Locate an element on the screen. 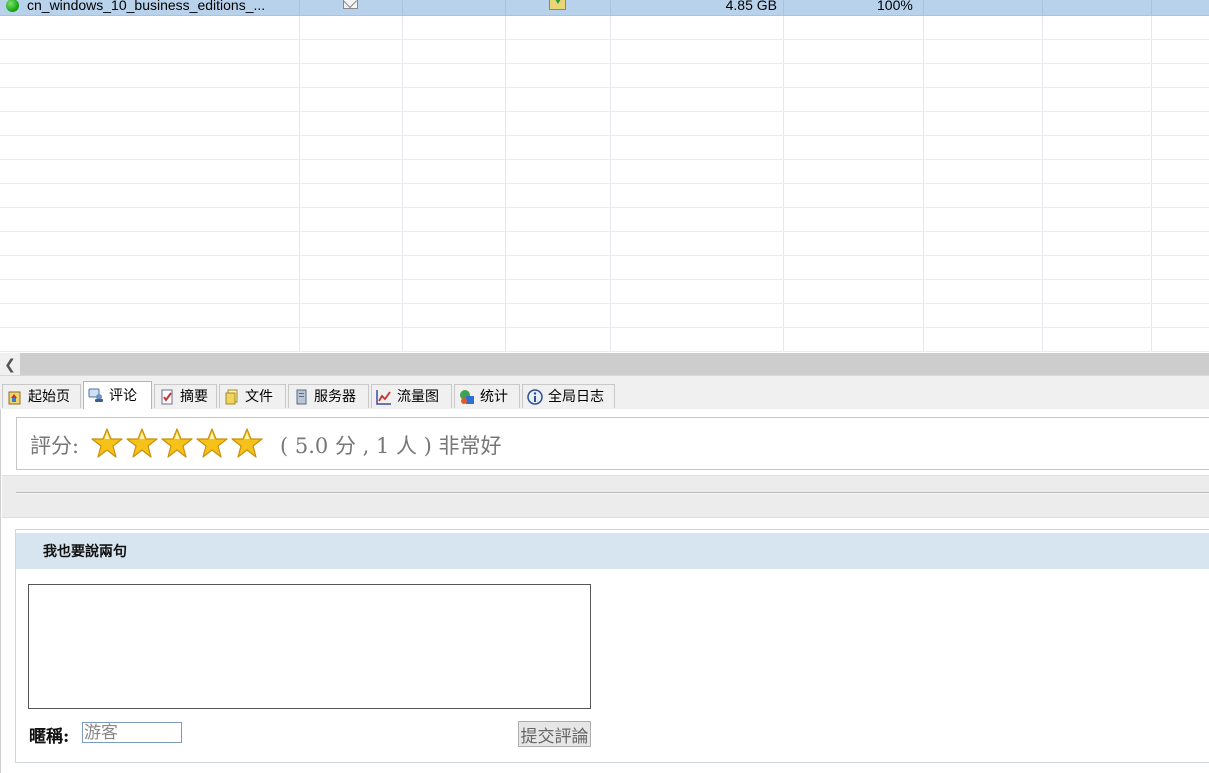 This screenshot has height=773, width=1209. progress-cell: 100% is located at coordinates (854, 7).